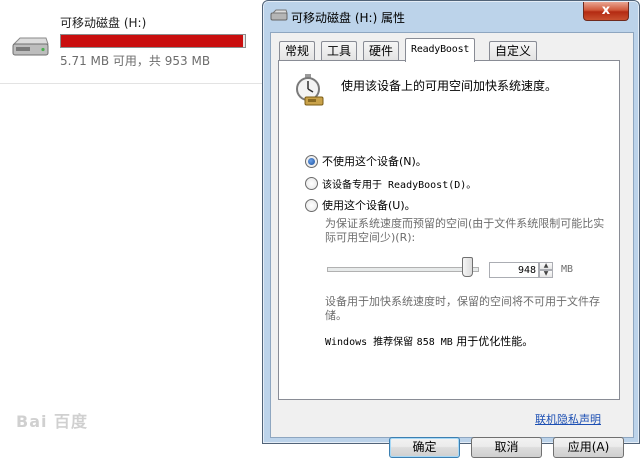 This screenshot has height=458, width=640. Describe the element at coordinates (513, 51) in the screenshot. I see `tab-customize: 自定义` at that location.